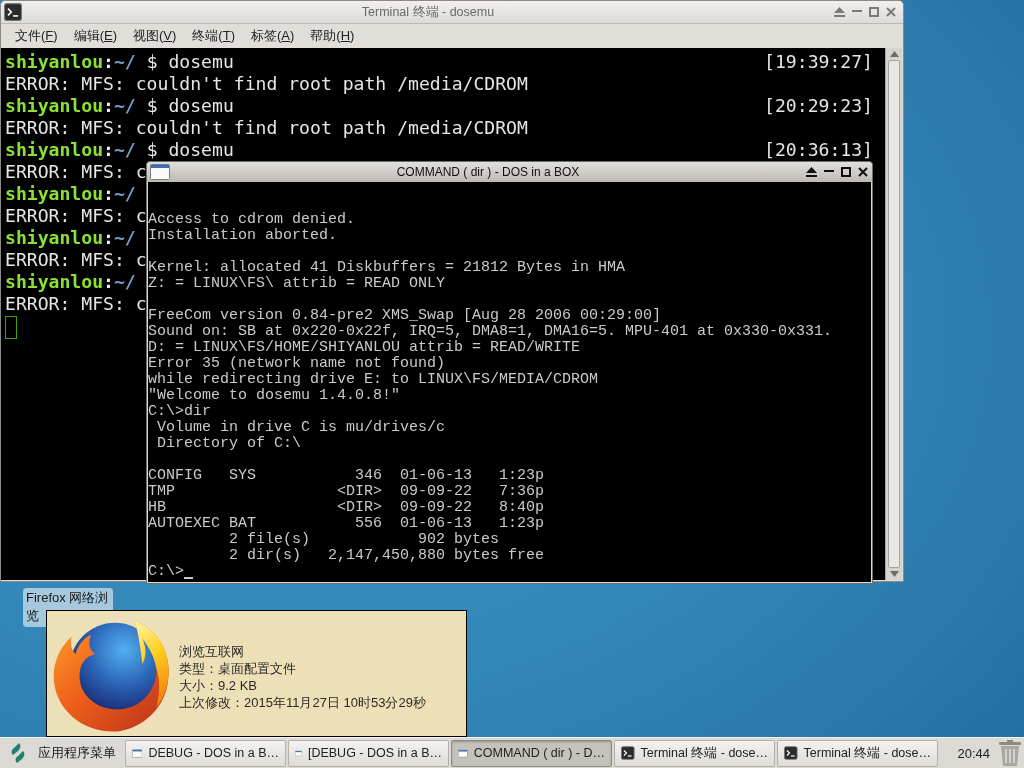  What do you see at coordinates (894, 574) in the screenshot?
I see `scroll-down-icon` at bounding box center [894, 574].